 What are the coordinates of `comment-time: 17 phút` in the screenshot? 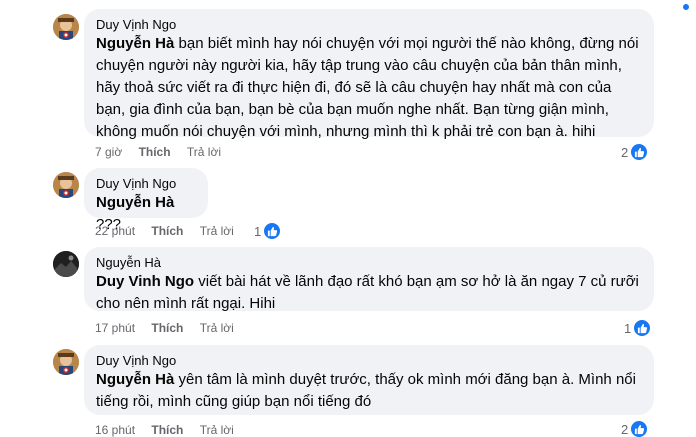 It's located at (115, 328).